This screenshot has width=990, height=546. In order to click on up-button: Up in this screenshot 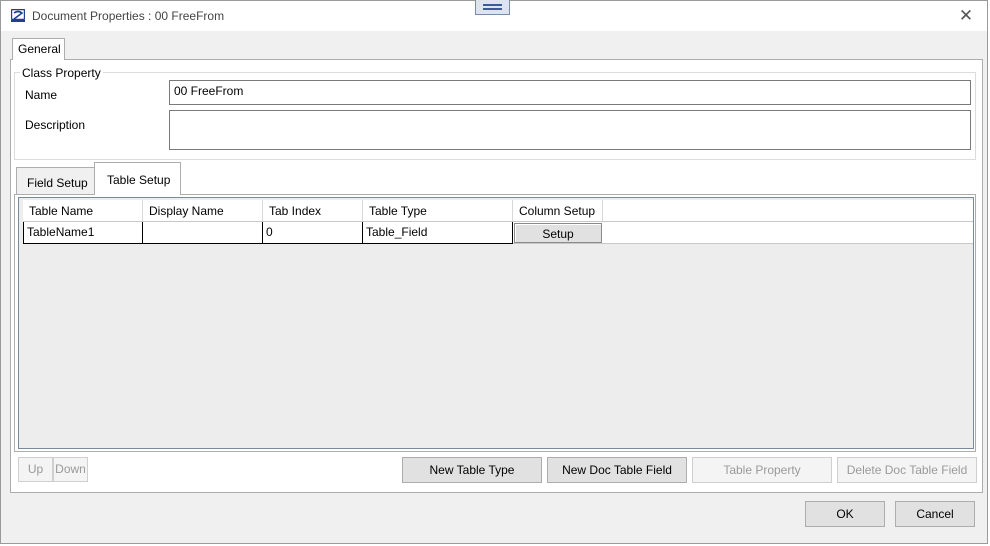, I will do `click(35, 469)`.